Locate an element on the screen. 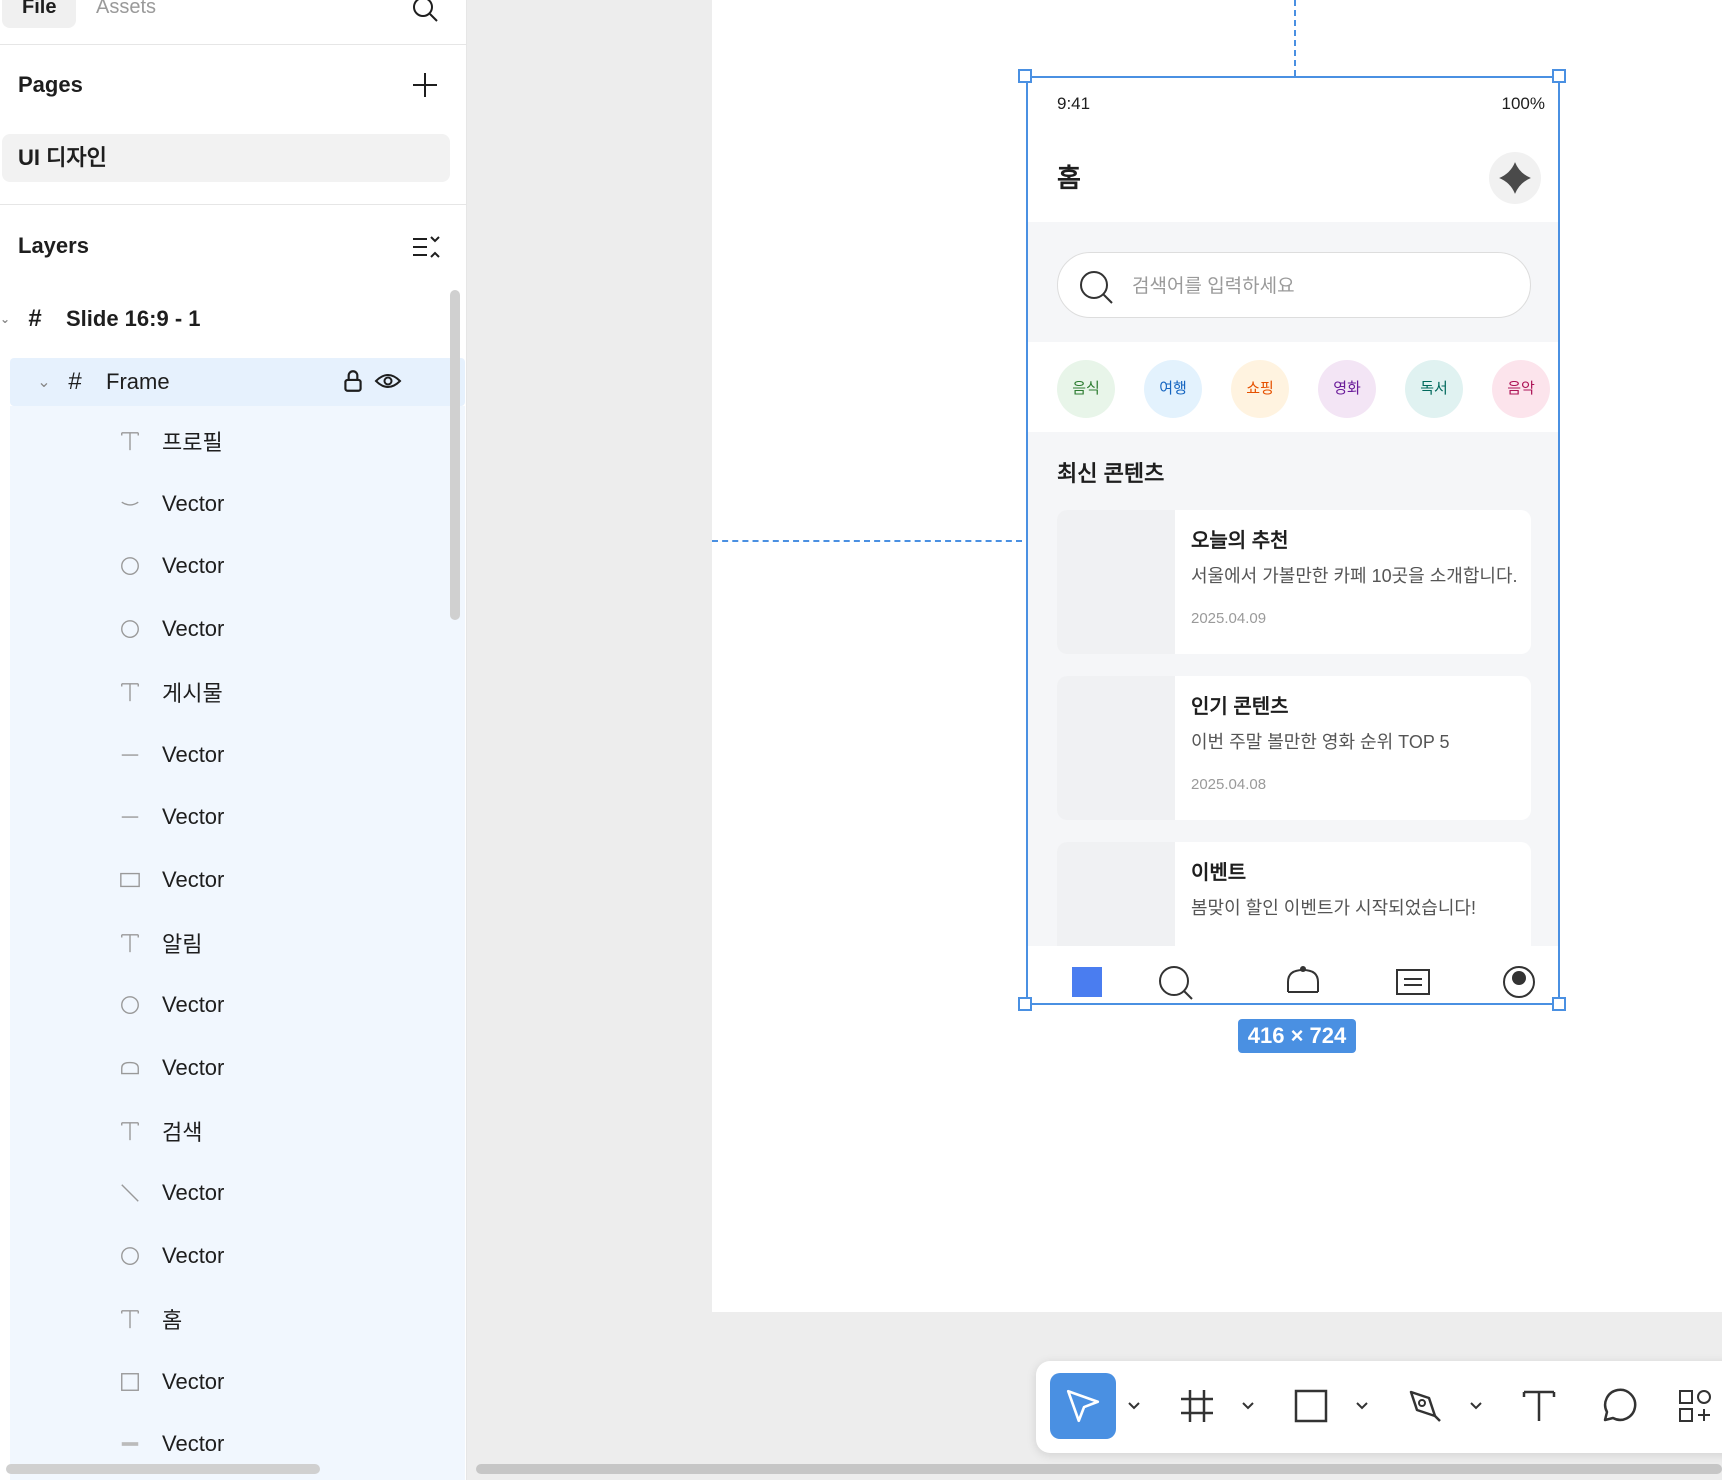 The height and width of the screenshot is (1480, 1722). layer-item: 프로필 is located at coordinates (280, 441).